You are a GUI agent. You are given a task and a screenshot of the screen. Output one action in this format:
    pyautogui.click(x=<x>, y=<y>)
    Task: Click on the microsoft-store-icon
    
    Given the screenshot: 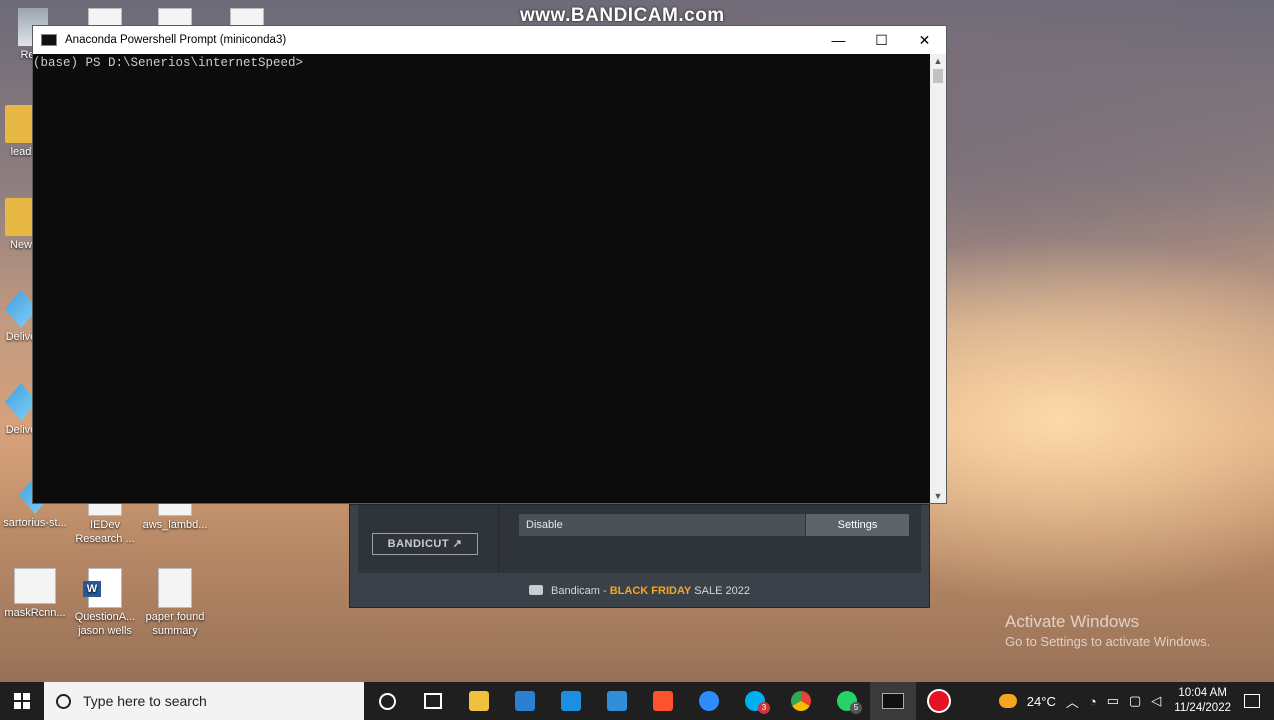 What is the action you would take?
    pyautogui.click(x=525, y=701)
    